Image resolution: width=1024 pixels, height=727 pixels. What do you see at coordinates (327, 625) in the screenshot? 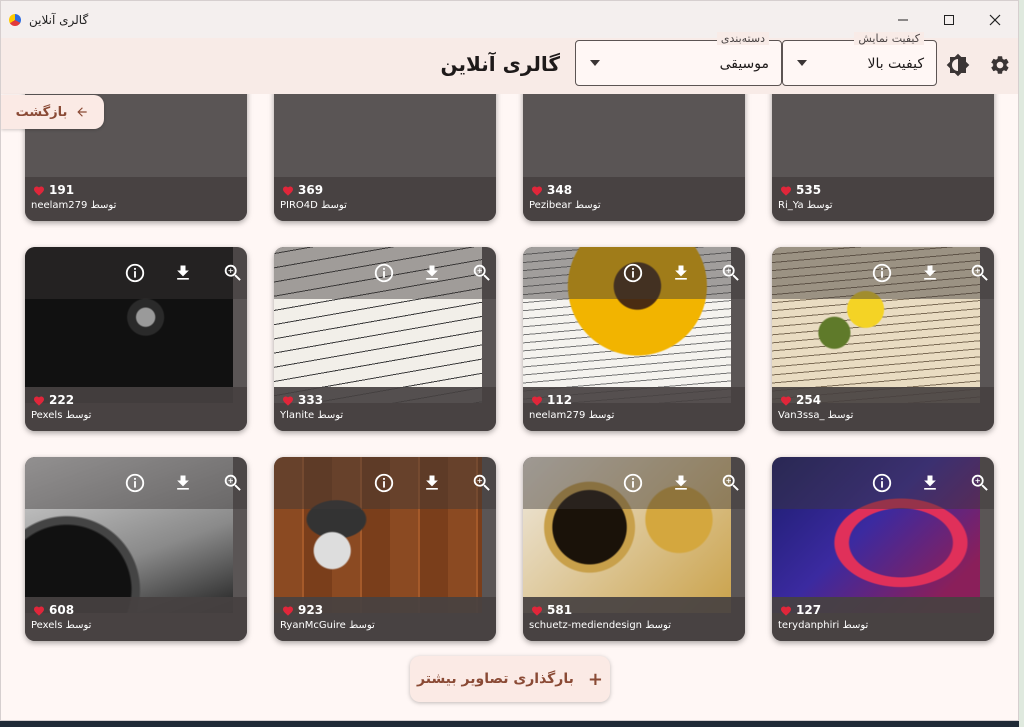
I see `author-credit: RyanMcGuire توسط` at bounding box center [327, 625].